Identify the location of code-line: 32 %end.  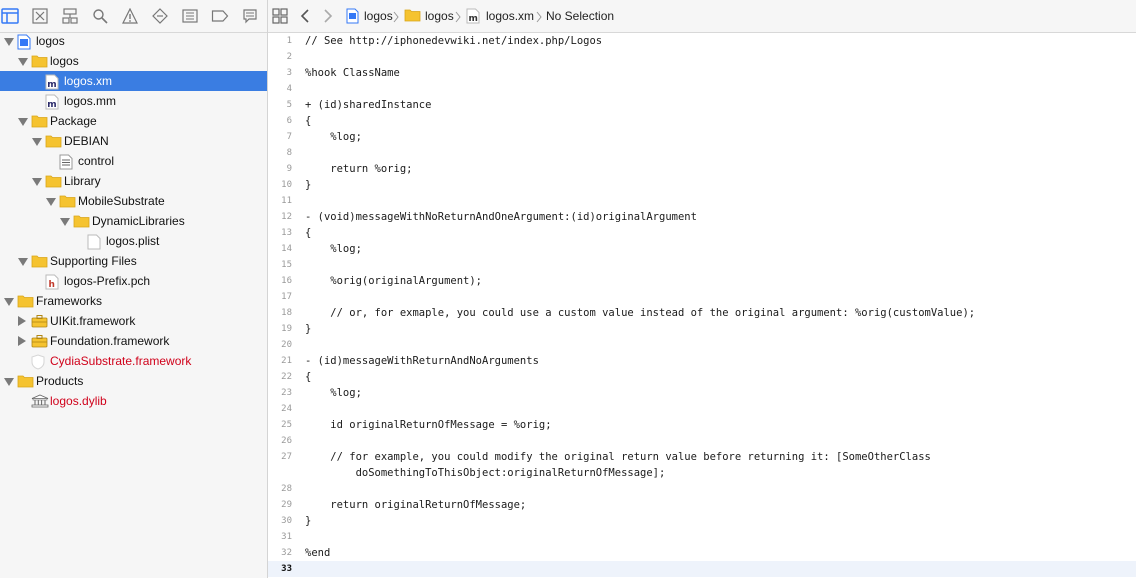
(702, 553).